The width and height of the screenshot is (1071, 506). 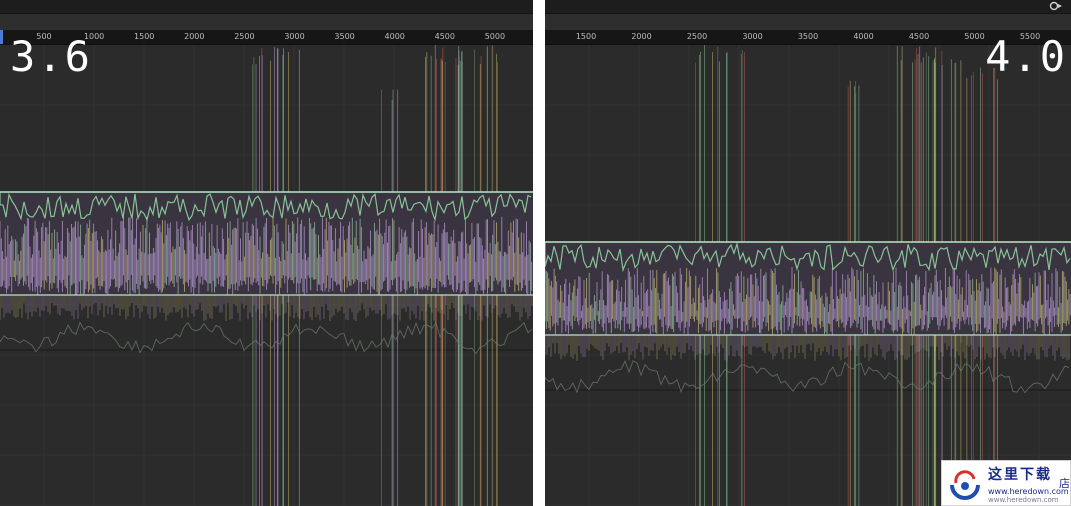 I want to click on watermark: 这里下载 www.heredown.com www.heredown.com 店, so click(x=1006, y=483).